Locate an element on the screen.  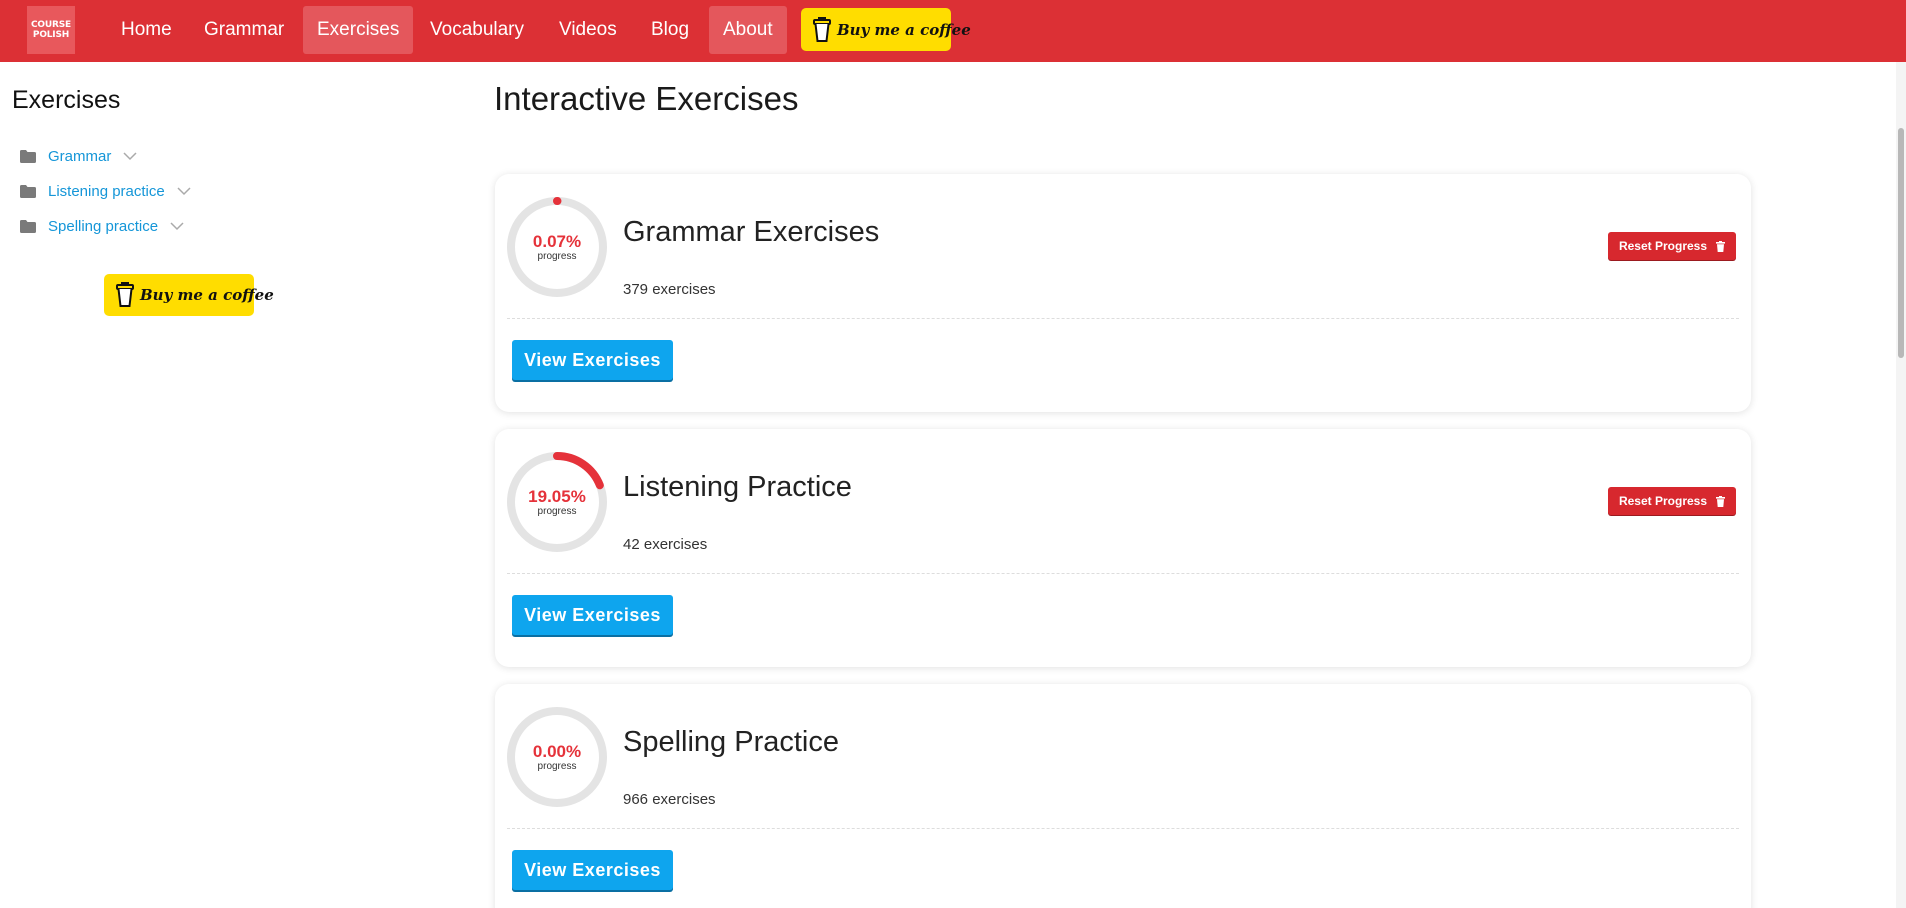
nav-home: Home is located at coordinates (146, 30).